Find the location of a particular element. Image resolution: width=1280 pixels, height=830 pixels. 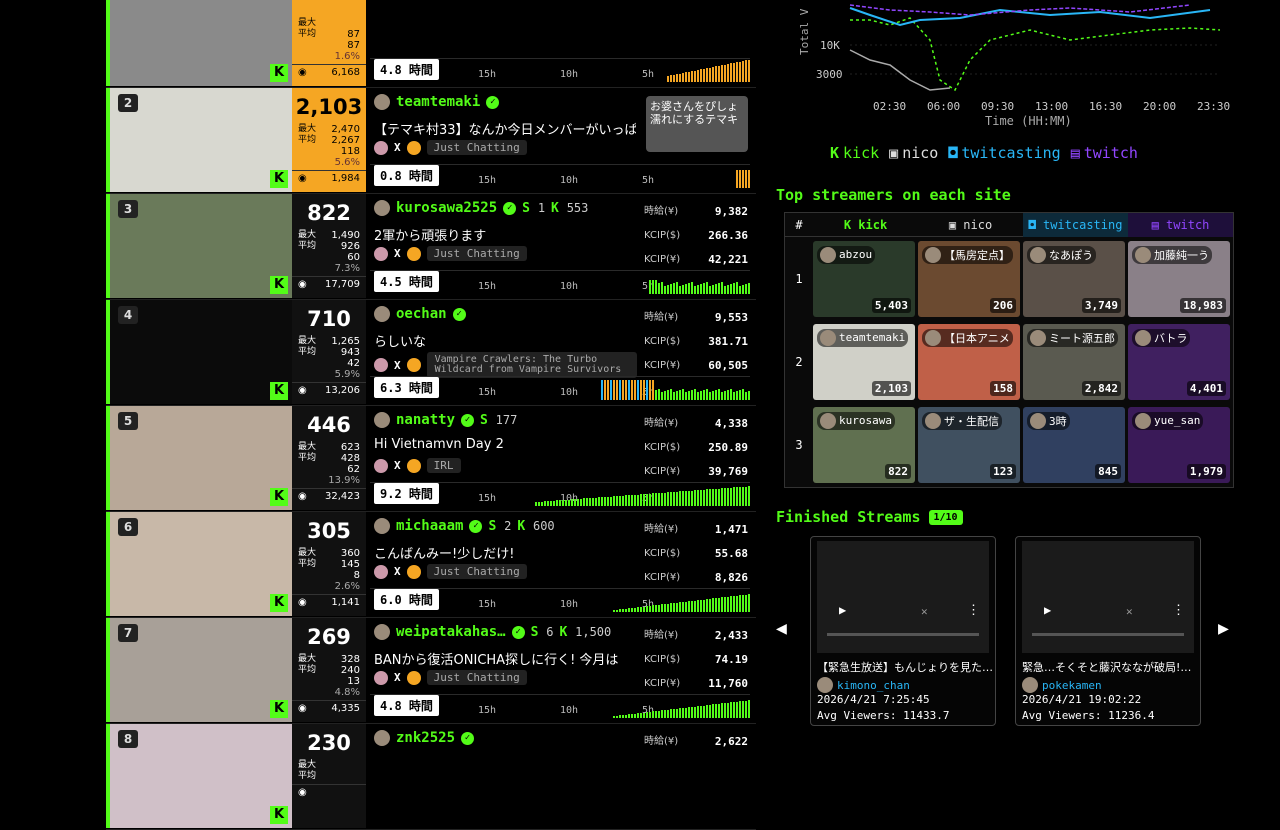

legend-nico: ▣ nico is located at coordinates (913, 153).